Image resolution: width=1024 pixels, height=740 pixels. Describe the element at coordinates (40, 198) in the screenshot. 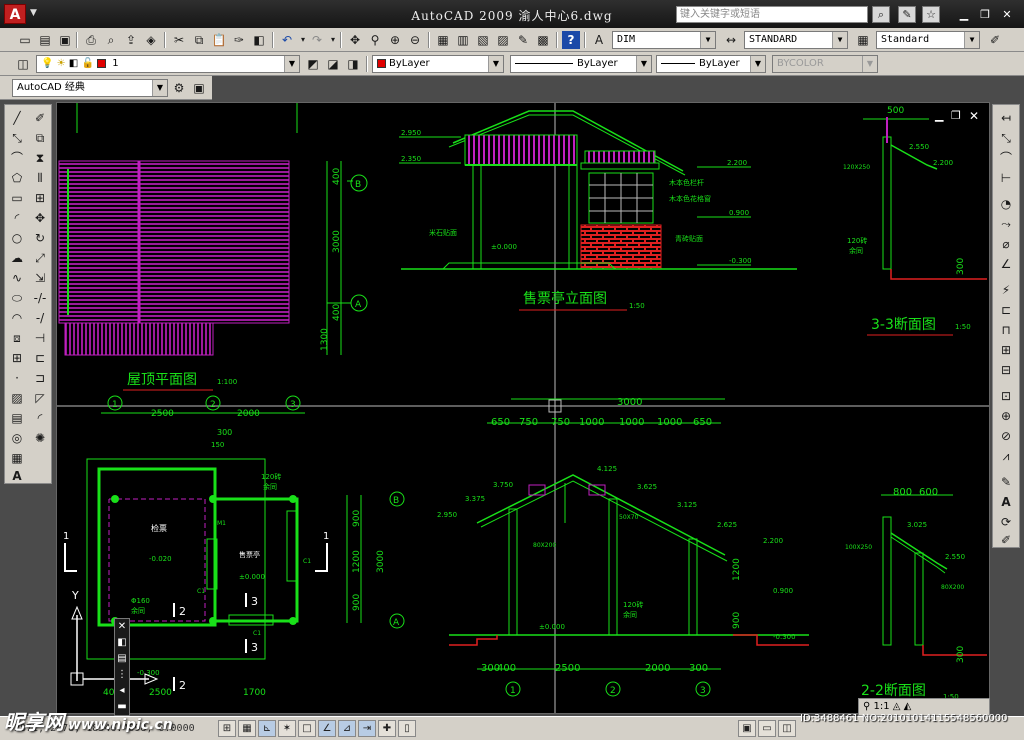

I see `array-icon: ⊞` at that location.